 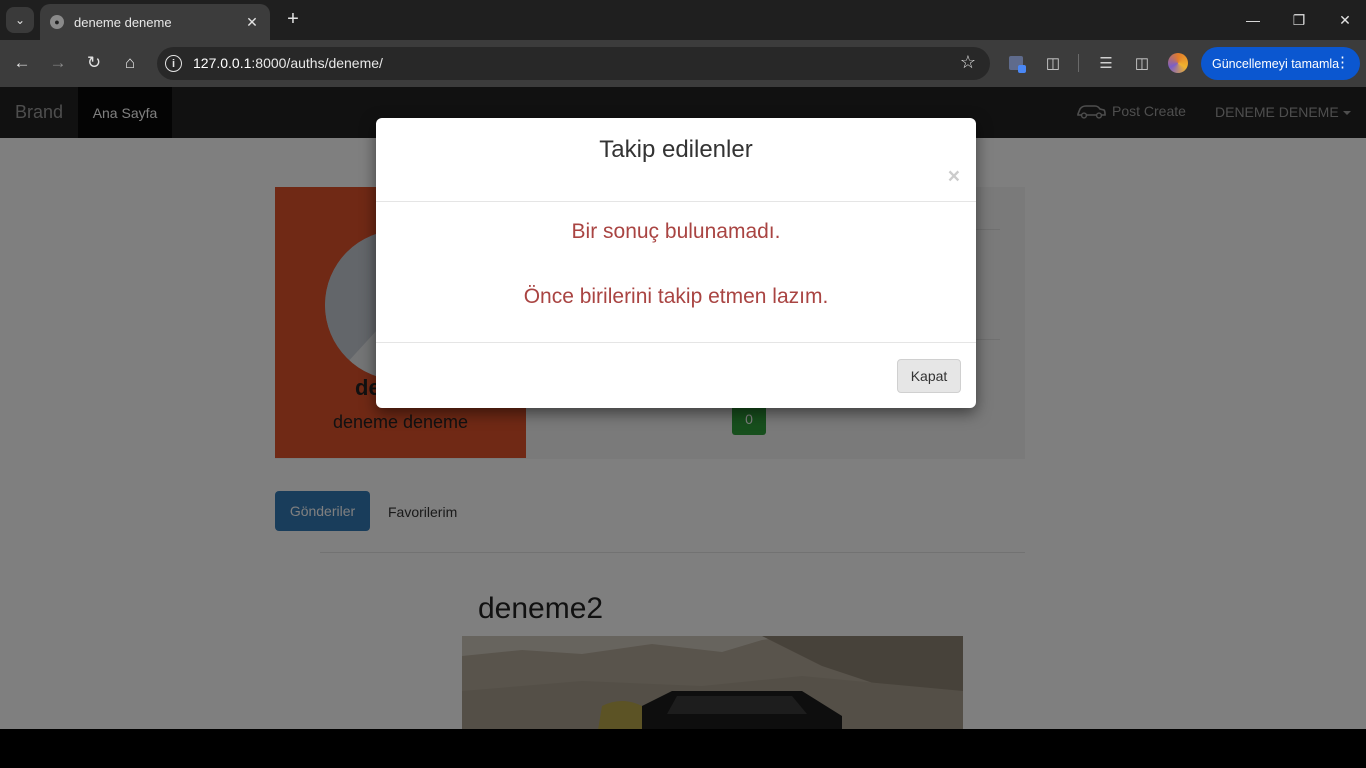 I want to click on restore-icon: ❐, so click(x=1299, y=20).